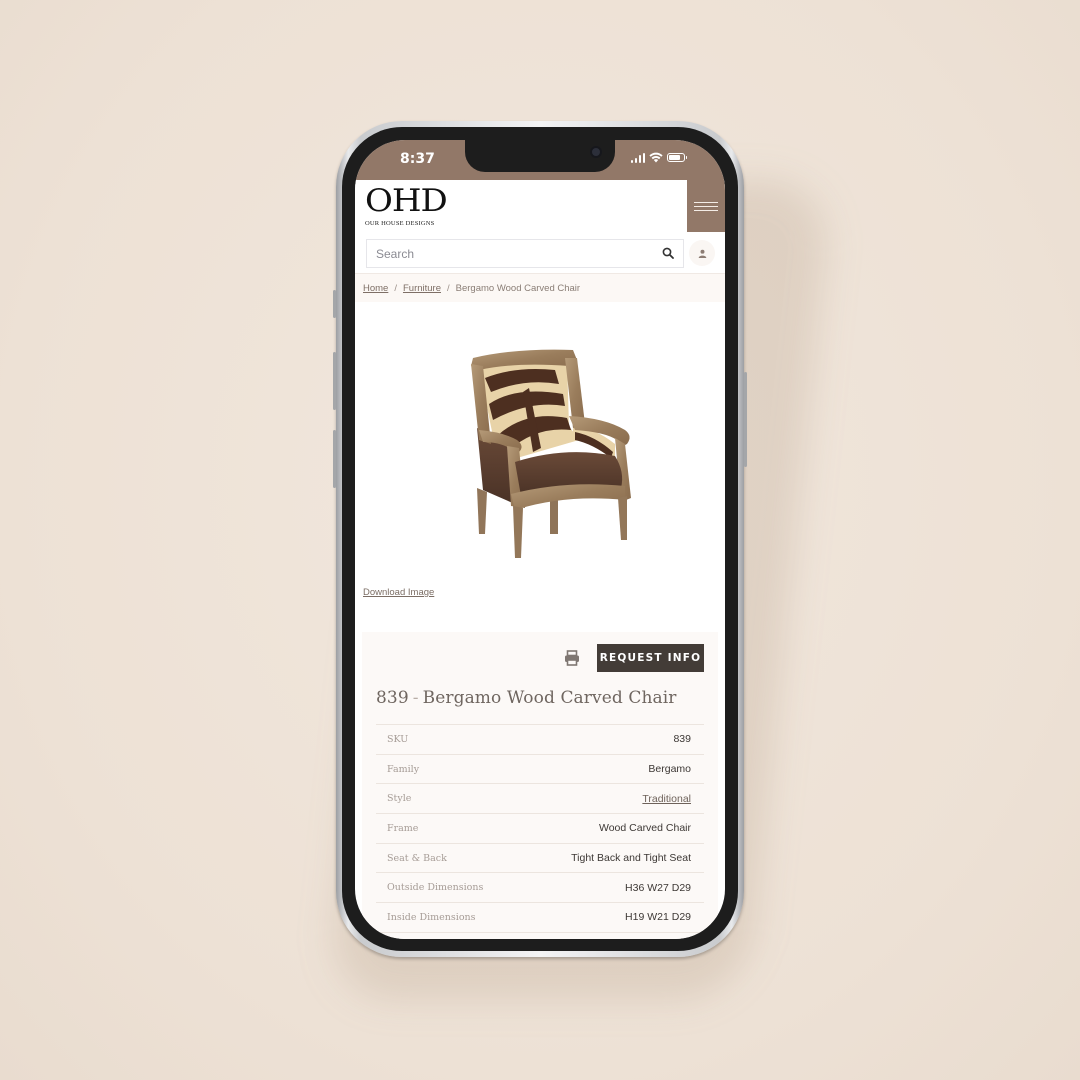  What do you see at coordinates (399, 799) in the screenshot?
I see `spec-label: Style` at bounding box center [399, 799].